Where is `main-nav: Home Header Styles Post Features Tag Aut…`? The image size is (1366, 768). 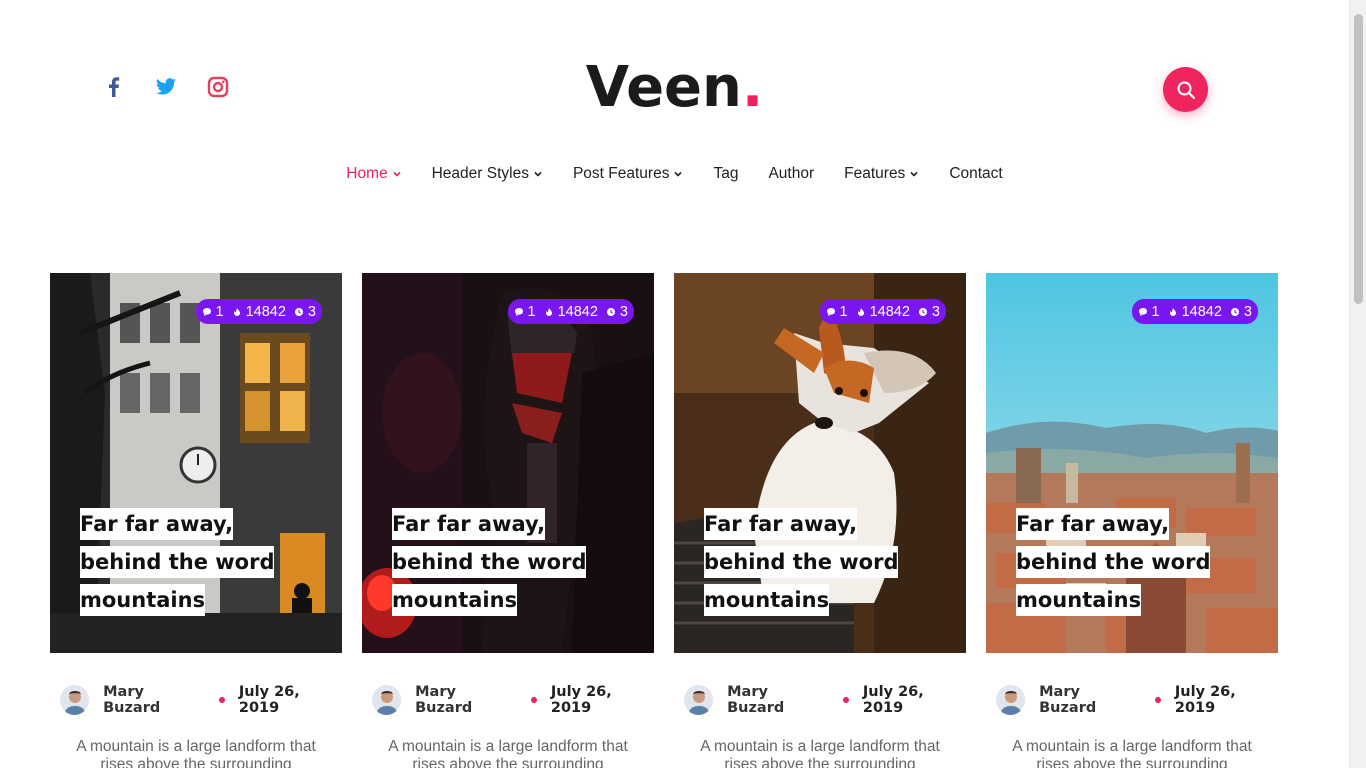 main-nav: Home Header Styles Post Features Tag Aut… is located at coordinates (674, 174).